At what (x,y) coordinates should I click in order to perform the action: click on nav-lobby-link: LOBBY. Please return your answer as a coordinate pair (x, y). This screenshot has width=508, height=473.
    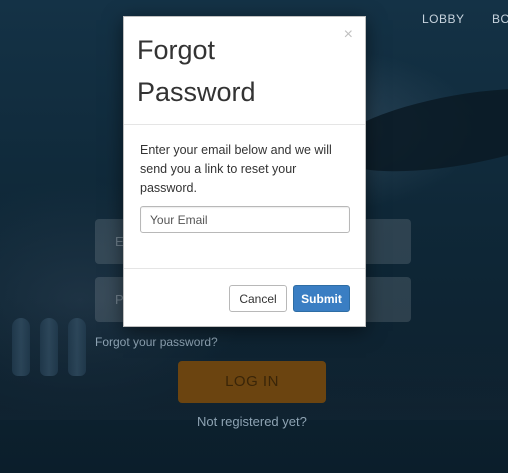
    Looking at the image, I should click on (443, 19).